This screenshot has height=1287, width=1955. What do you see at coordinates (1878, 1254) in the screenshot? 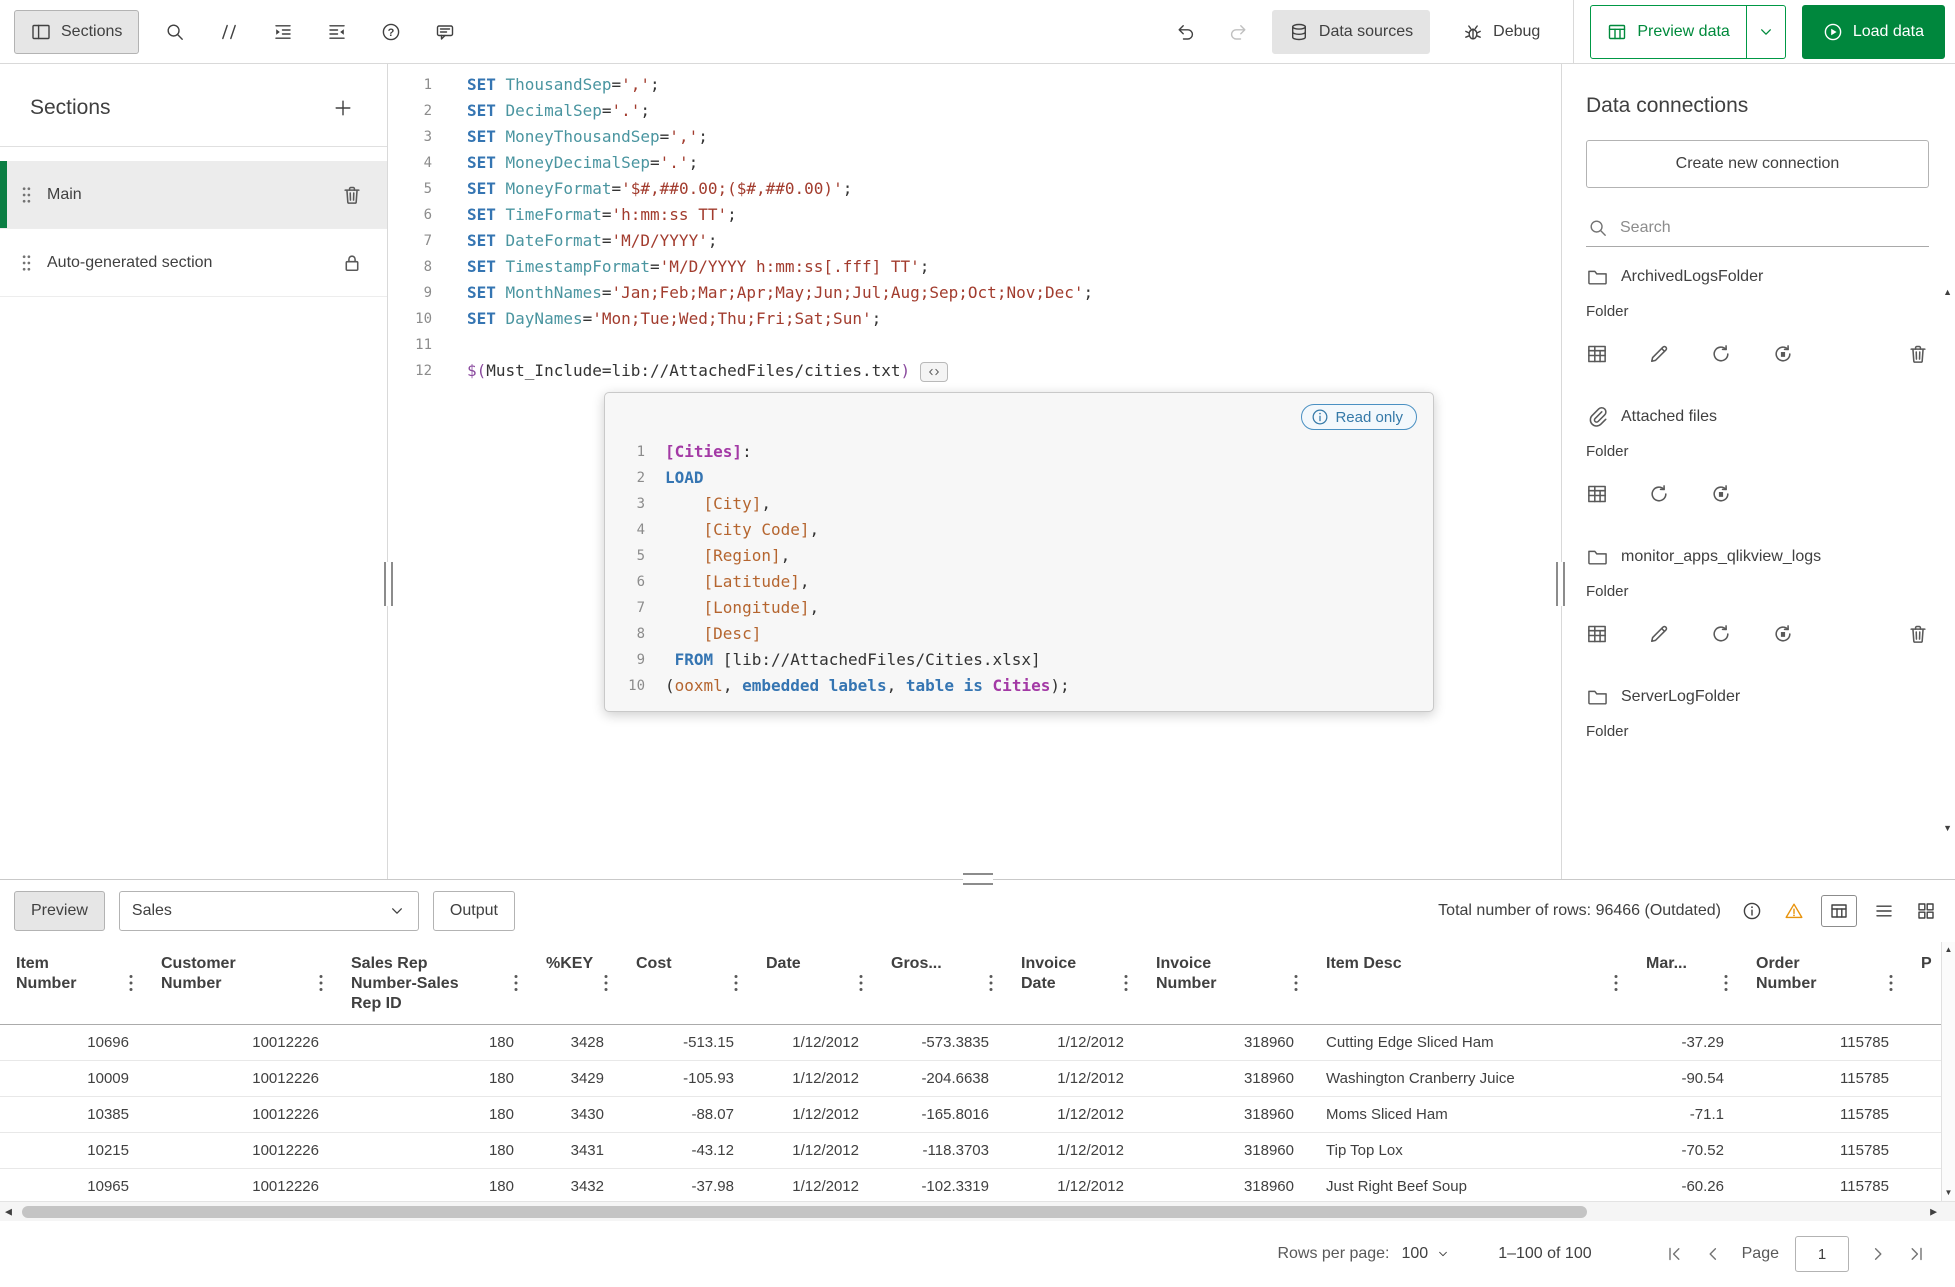
I see `next-page-button` at bounding box center [1878, 1254].